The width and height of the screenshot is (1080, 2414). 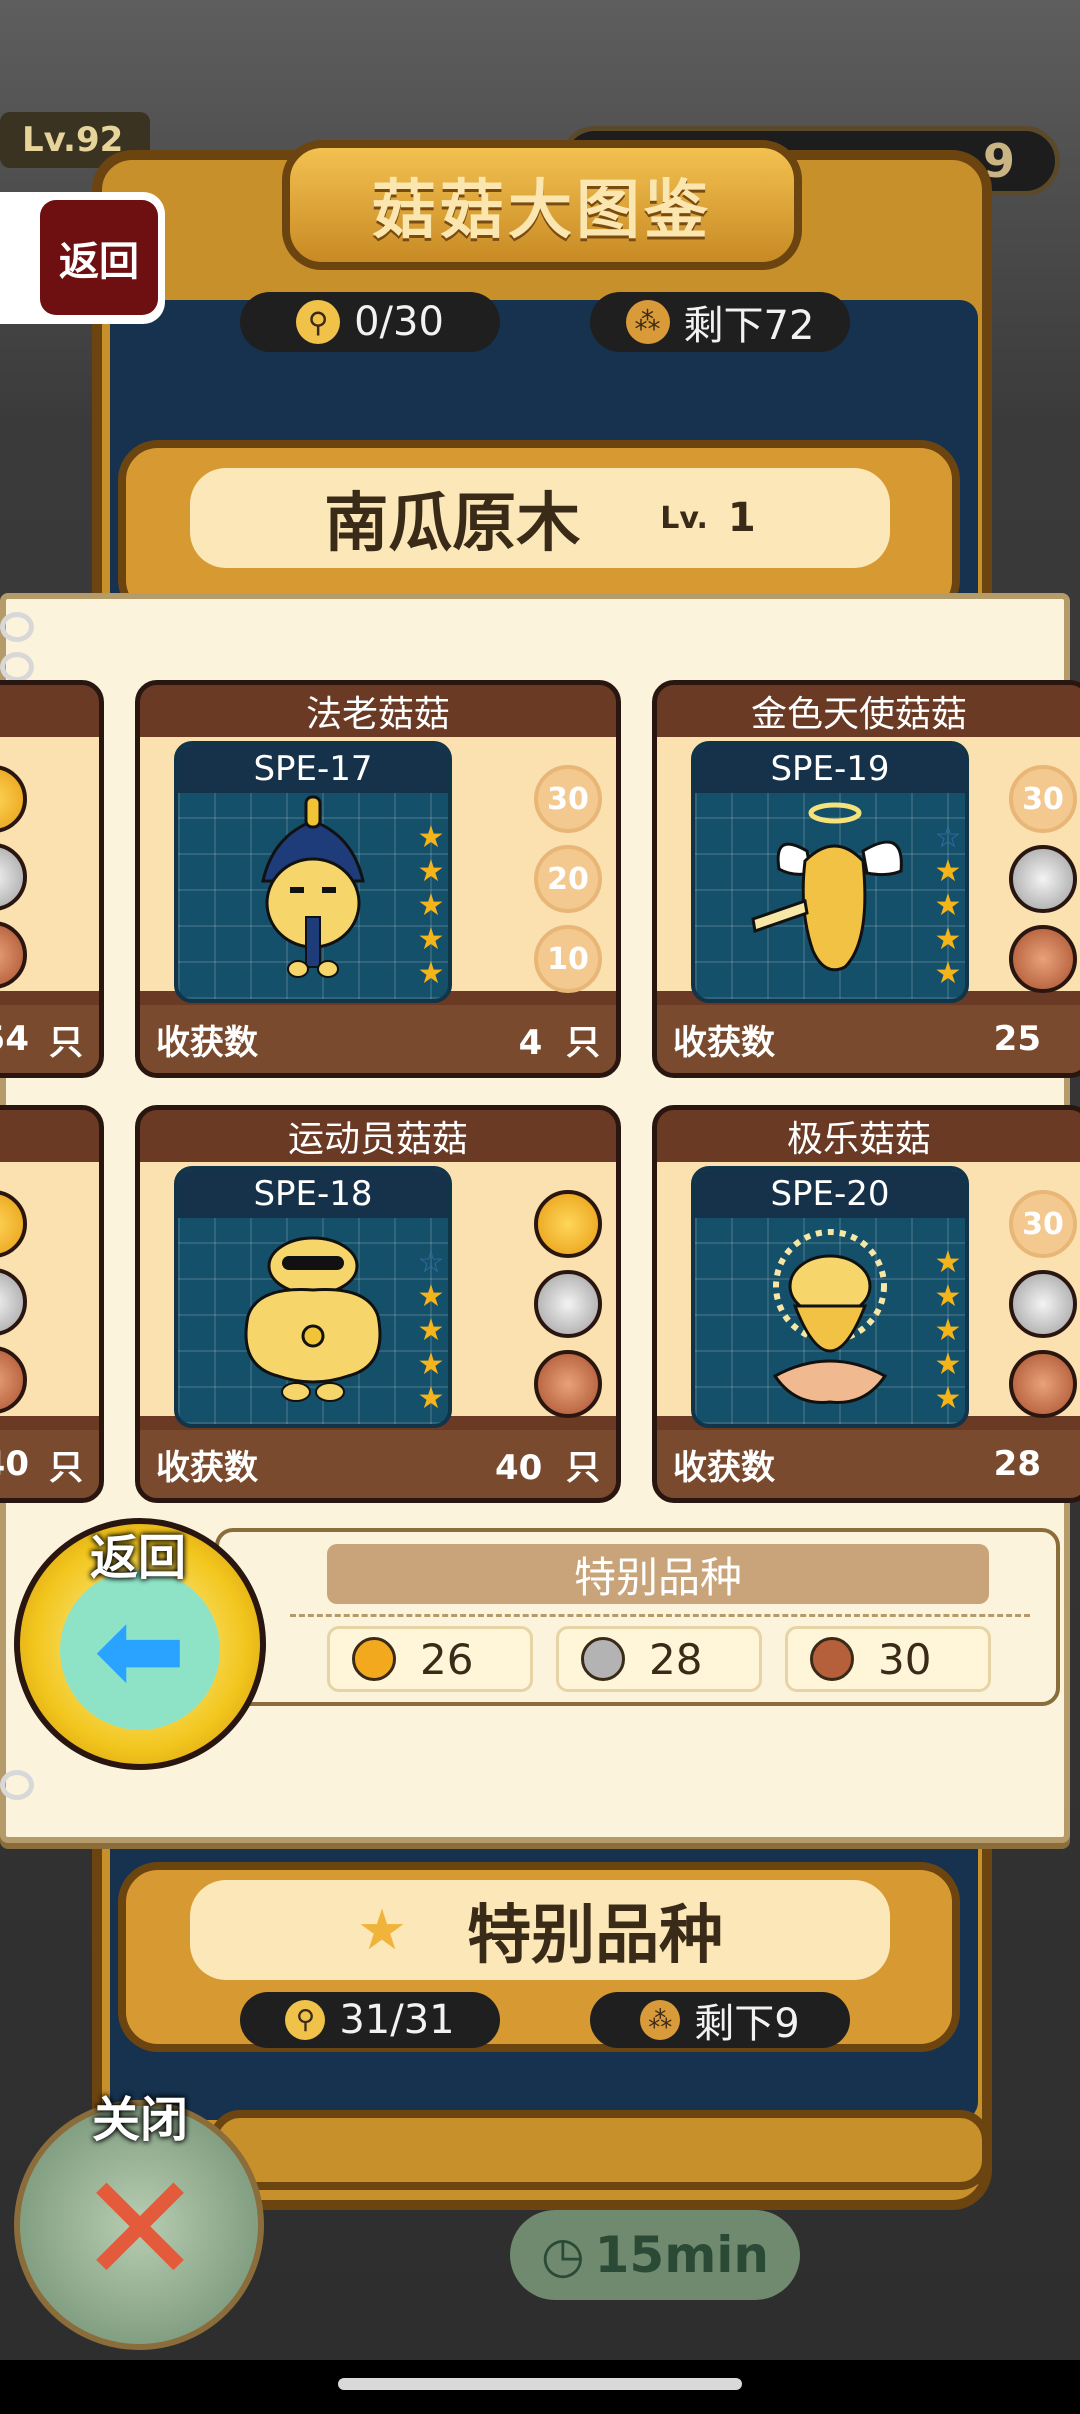 I want to click on category-name: 特别品种, so click(x=595, y=1936).